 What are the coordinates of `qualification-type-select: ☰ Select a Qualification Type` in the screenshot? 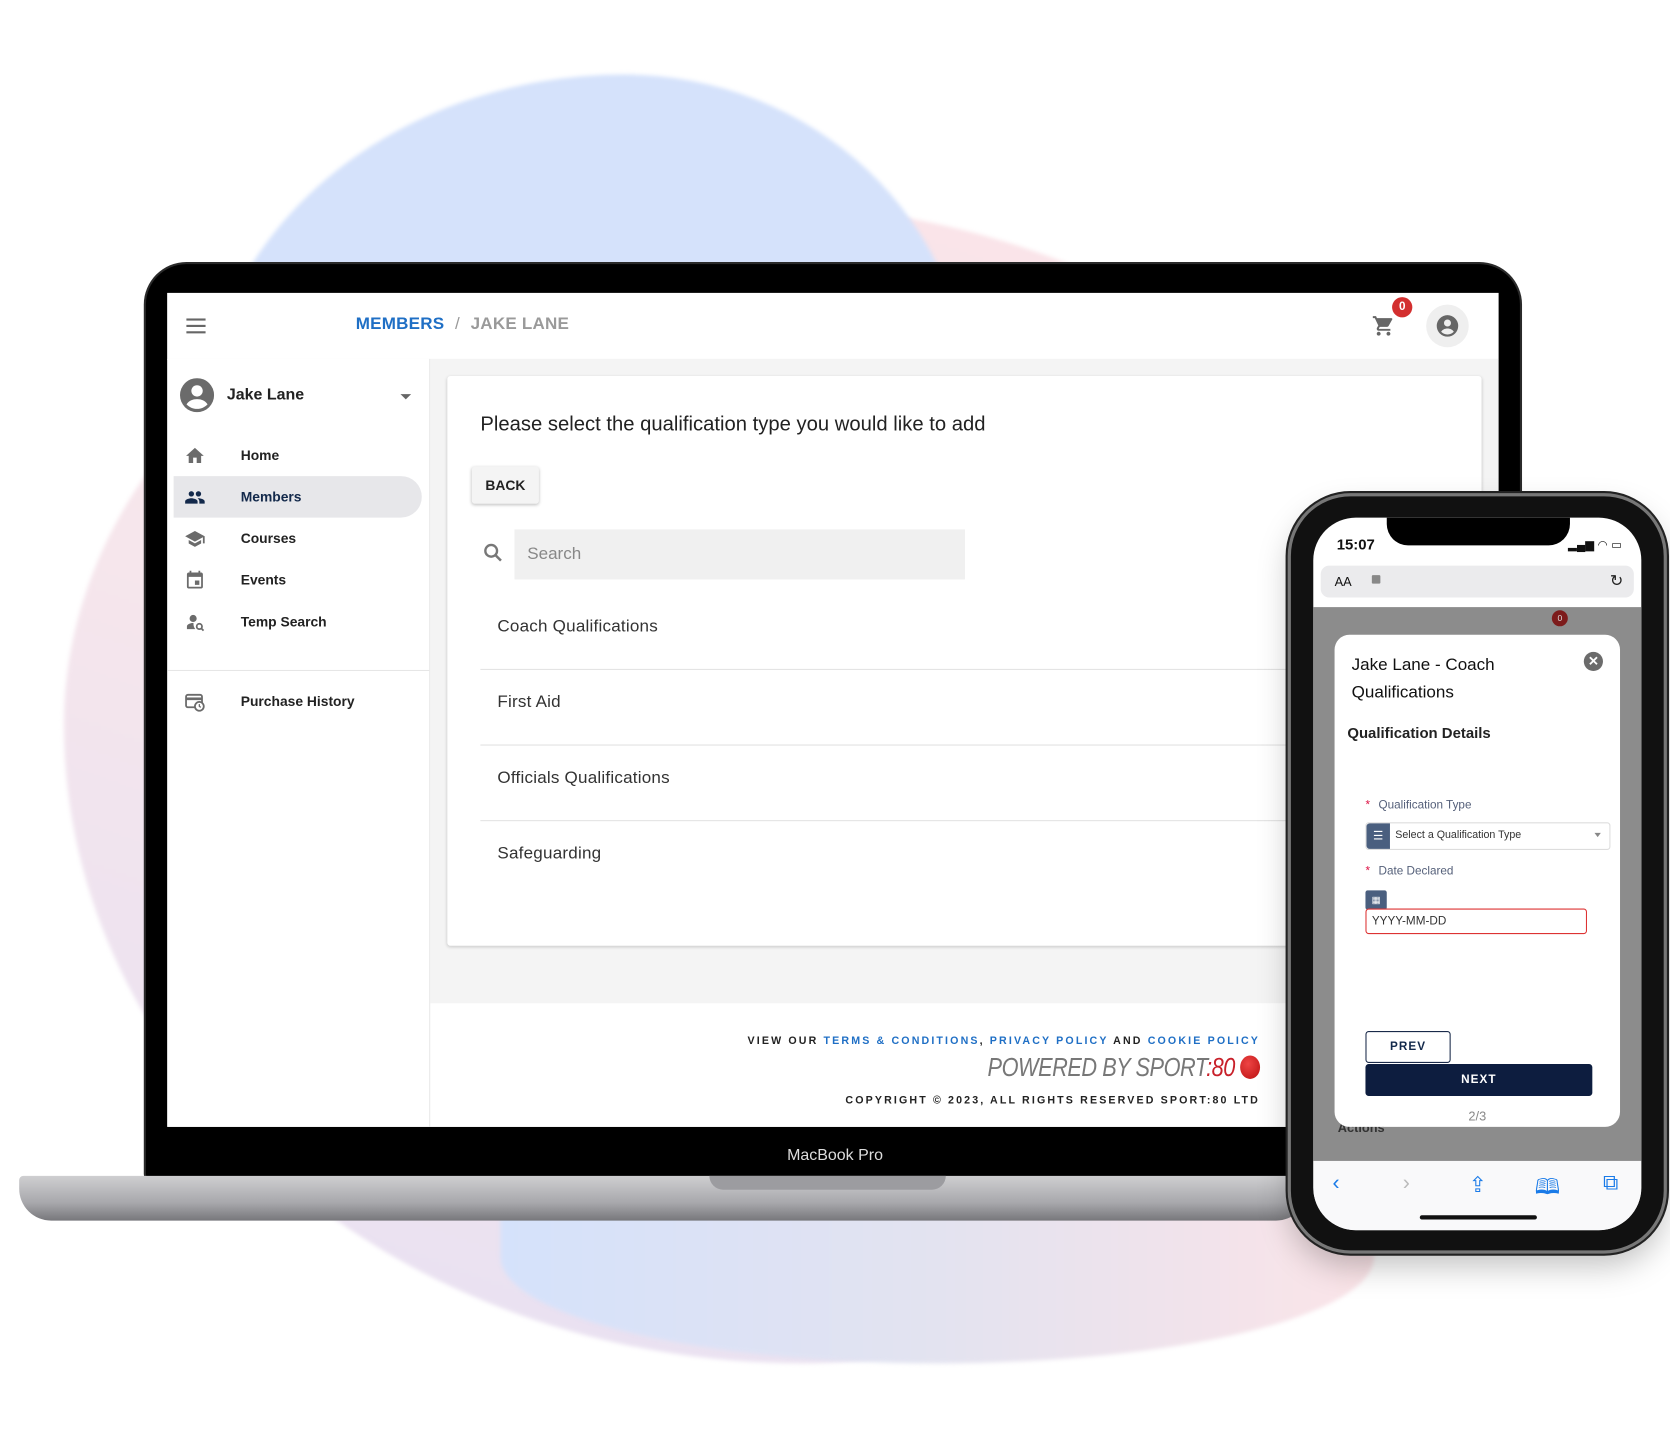 It's located at (1488, 836).